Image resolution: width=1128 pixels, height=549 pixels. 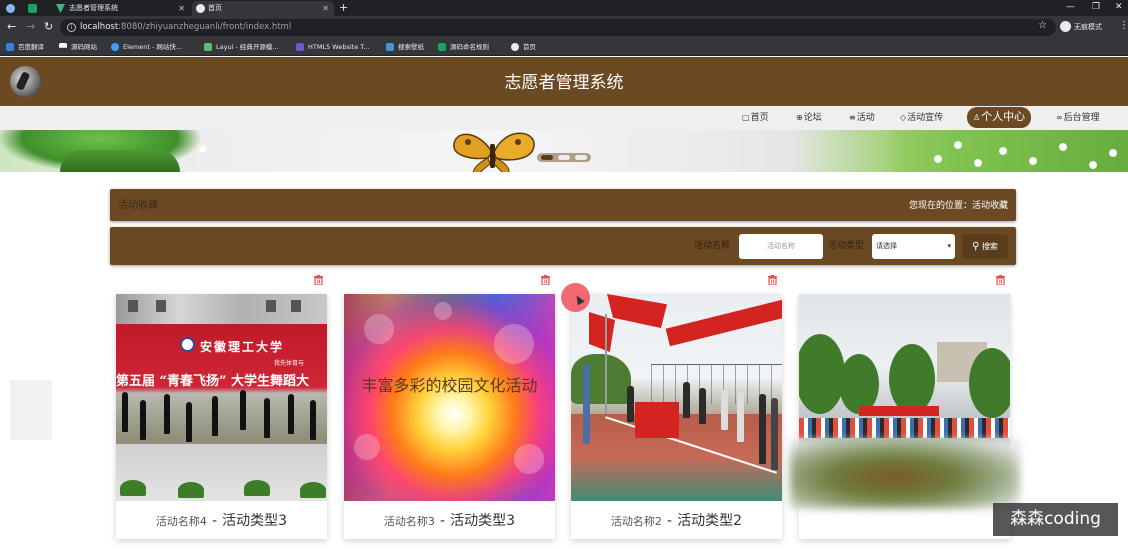 I want to click on forward-icon: →, so click(x=30, y=27).